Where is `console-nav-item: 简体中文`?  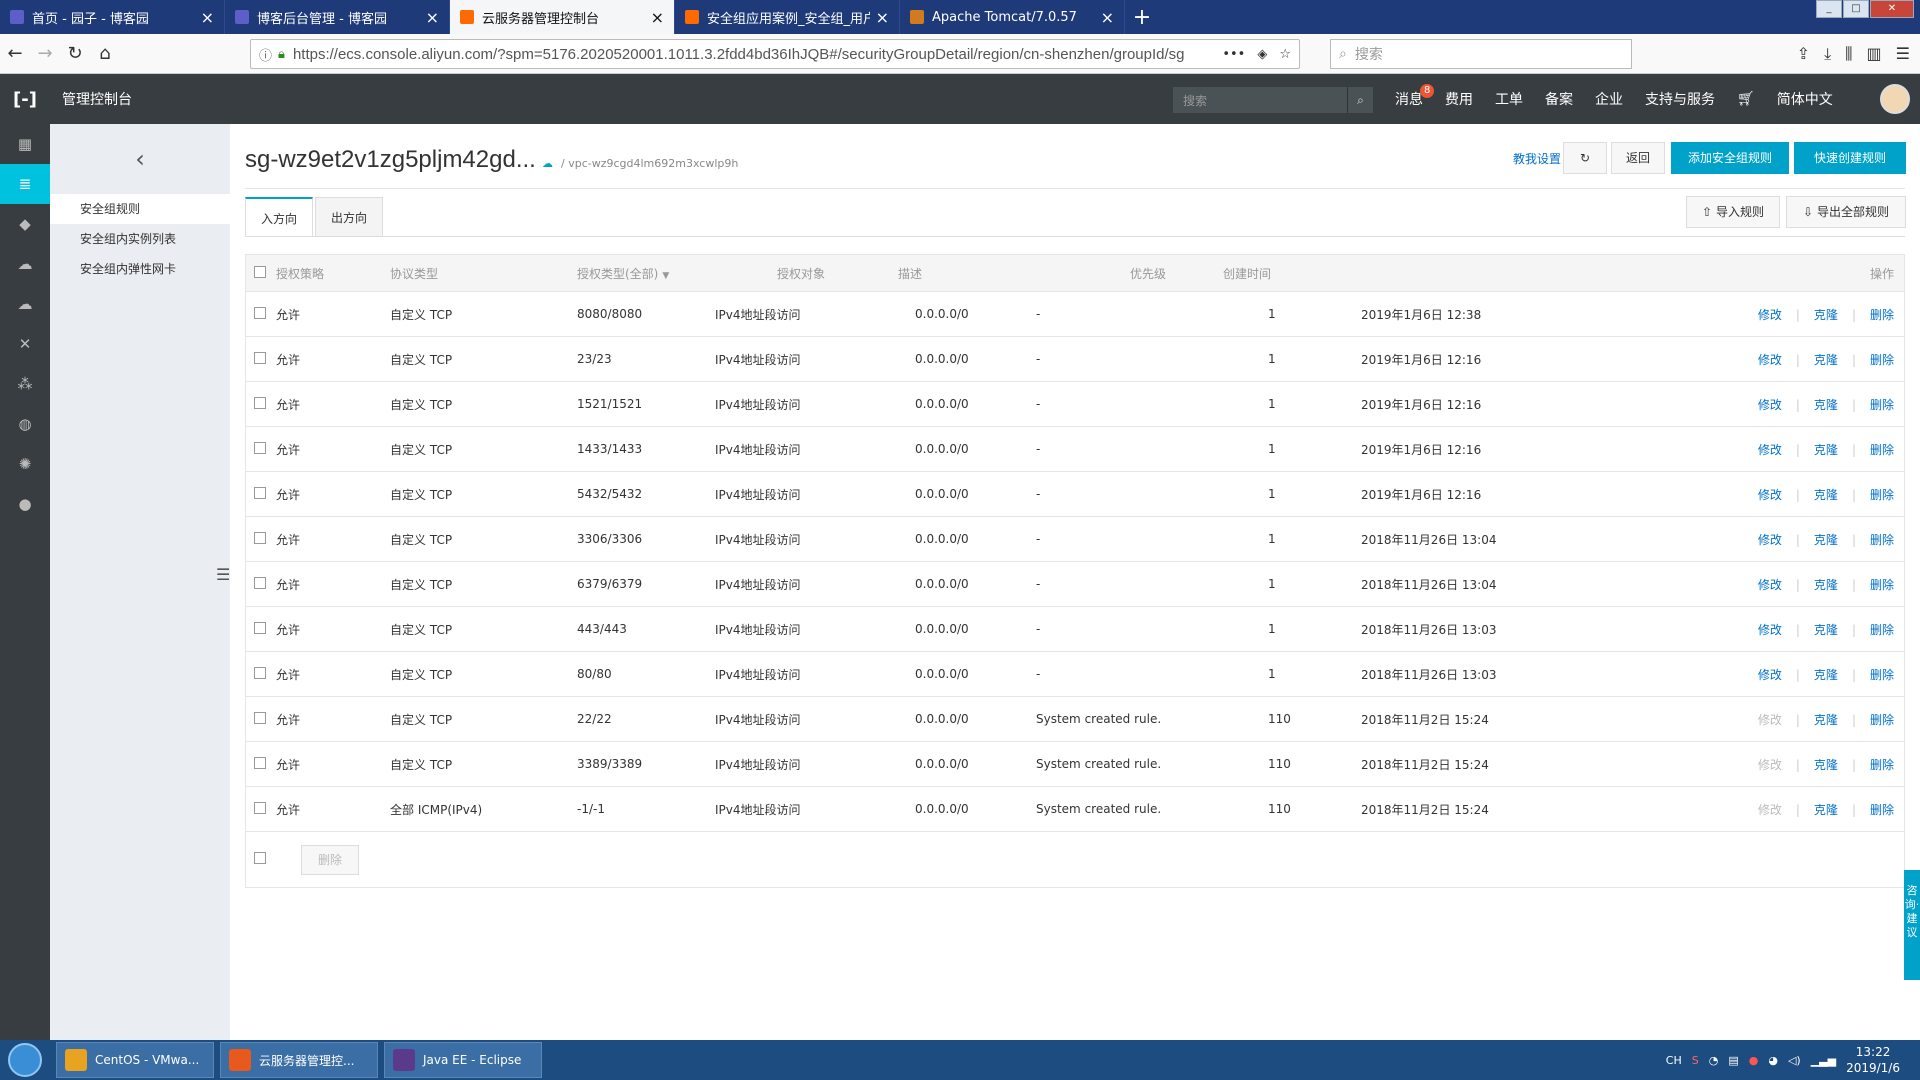
console-nav-item: 简体中文 is located at coordinates (1805, 99).